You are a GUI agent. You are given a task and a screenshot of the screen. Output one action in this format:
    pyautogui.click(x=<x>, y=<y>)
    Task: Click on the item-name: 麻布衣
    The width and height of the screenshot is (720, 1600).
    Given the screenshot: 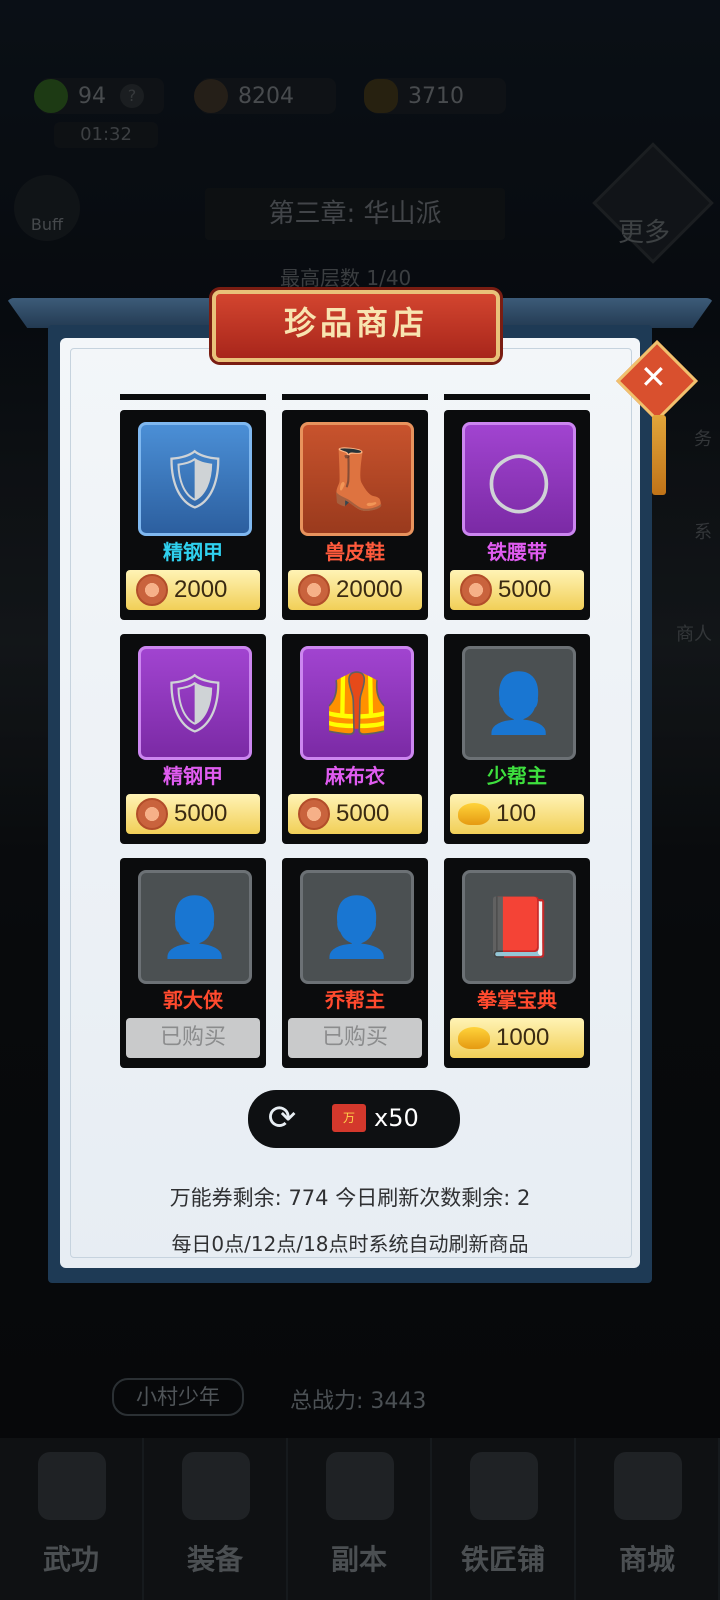 What is the action you would take?
    pyautogui.click(x=355, y=776)
    